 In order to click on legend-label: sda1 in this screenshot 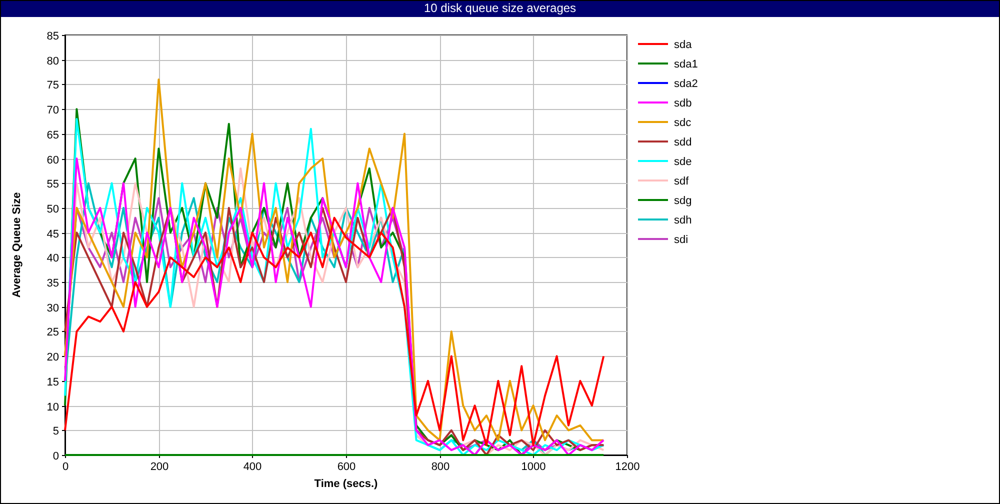, I will do `click(686, 64)`.